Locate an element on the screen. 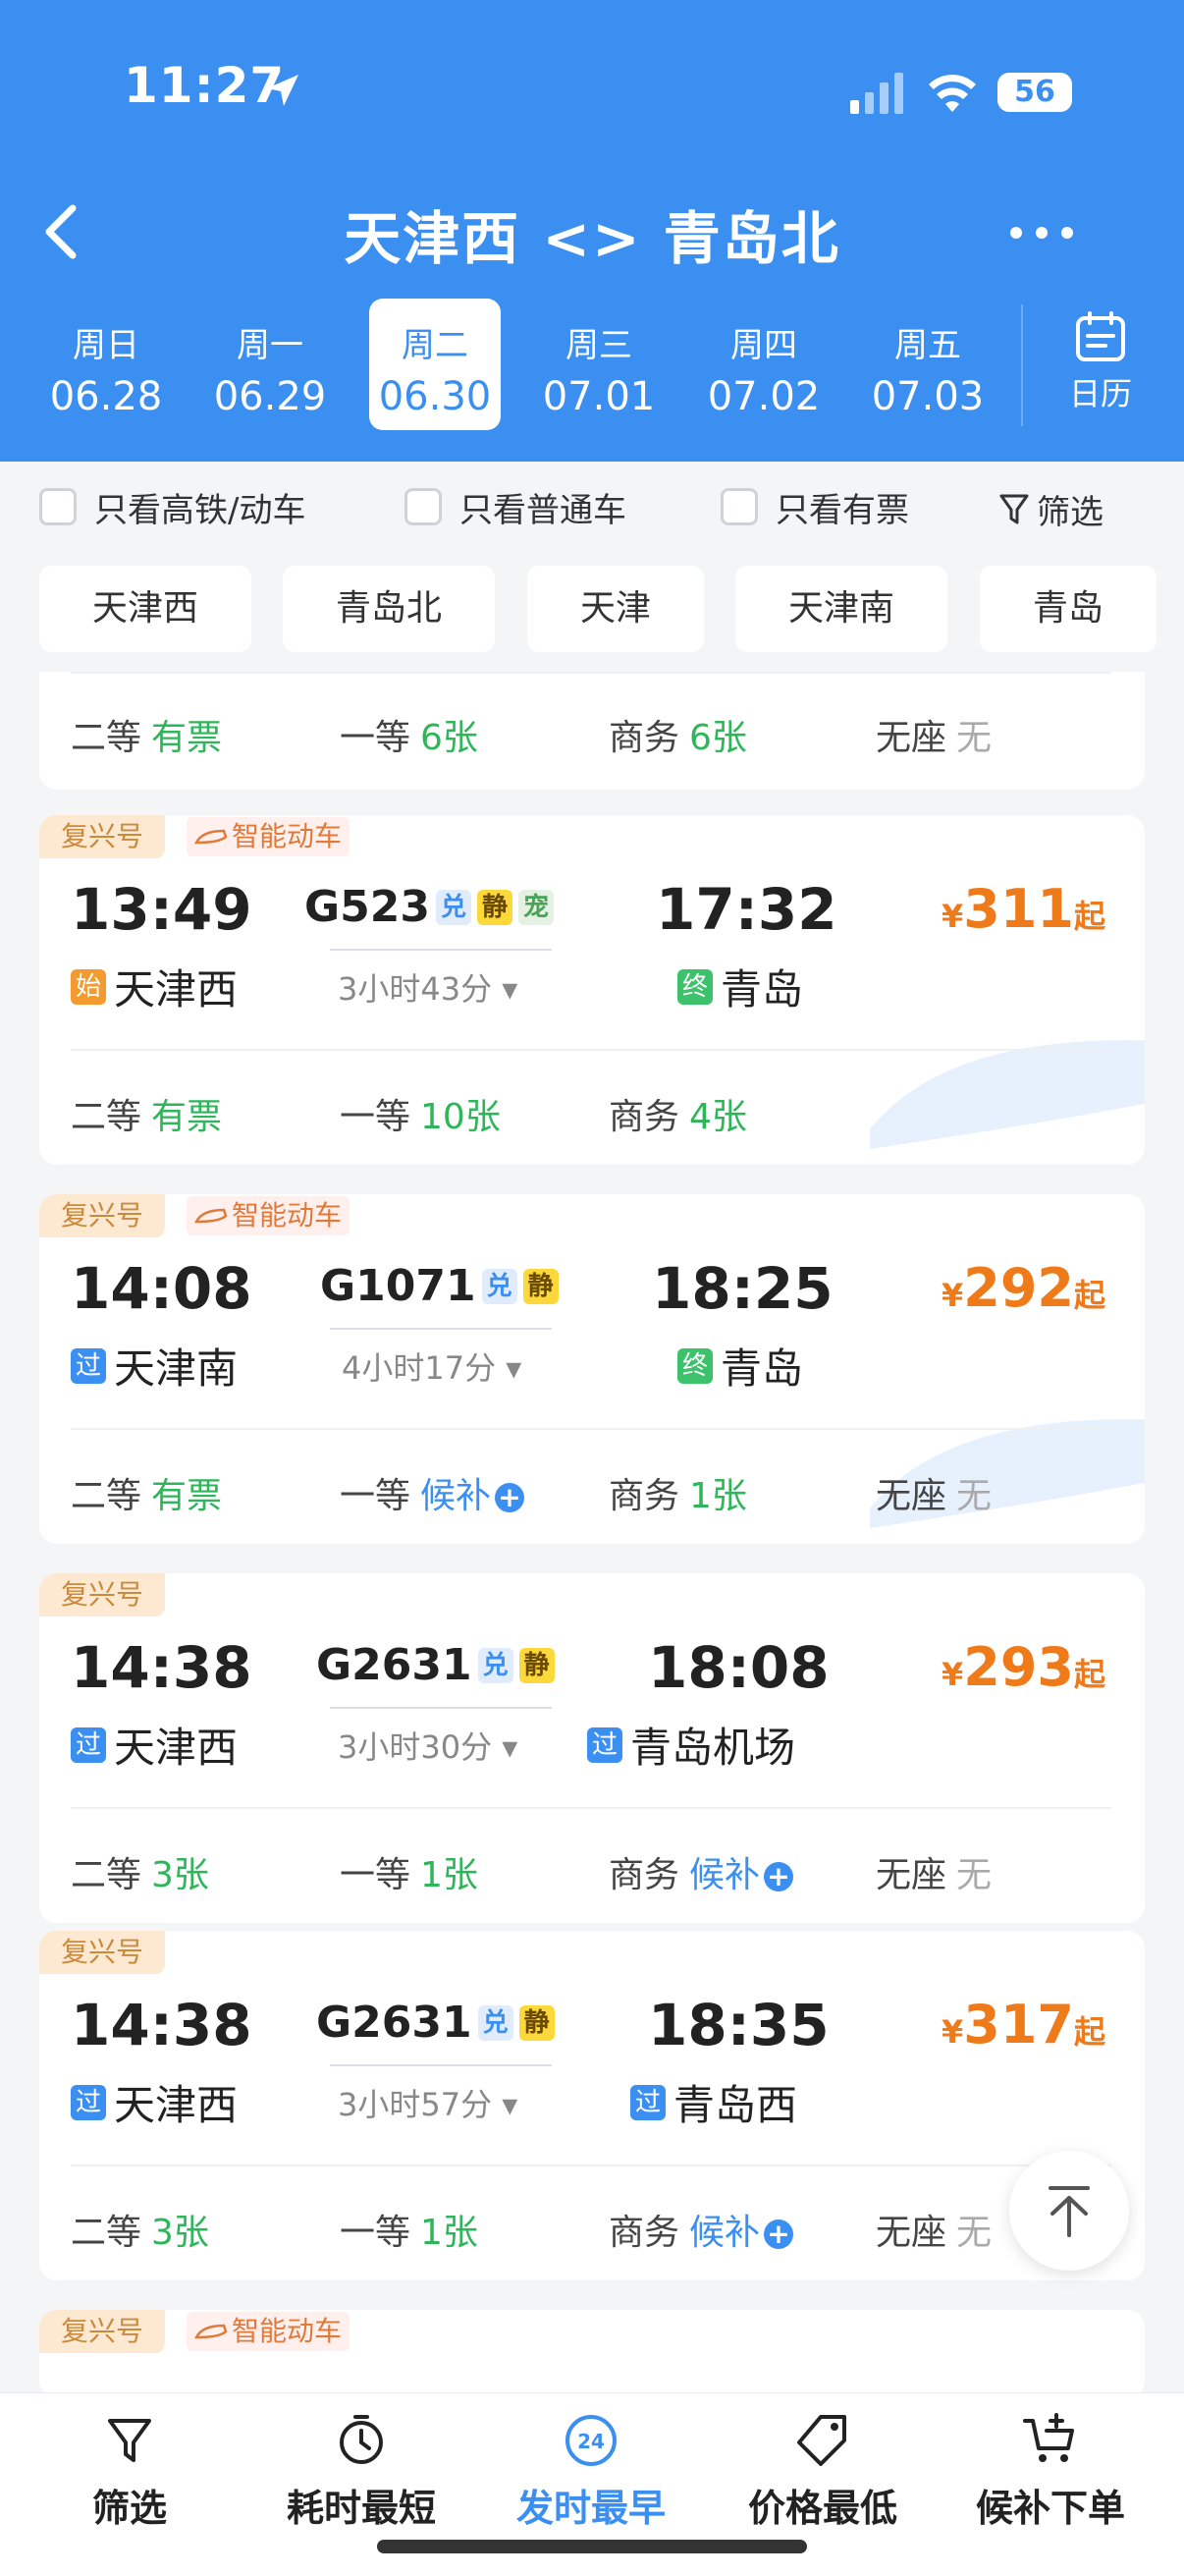 Image resolution: width=1184 pixels, height=2576 pixels. seat-value: 无 is located at coordinates (974, 1496).